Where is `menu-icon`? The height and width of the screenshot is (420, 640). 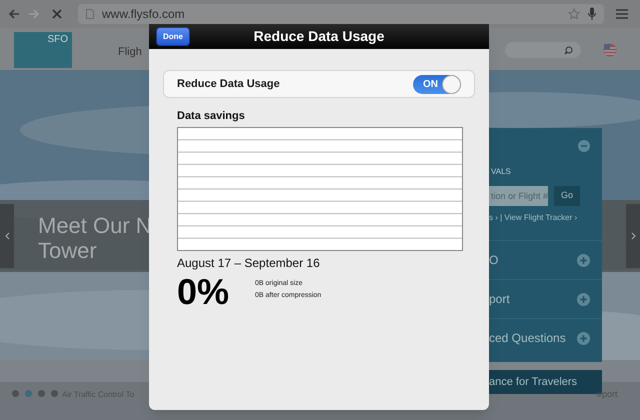 menu-icon is located at coordinates (622, 14).